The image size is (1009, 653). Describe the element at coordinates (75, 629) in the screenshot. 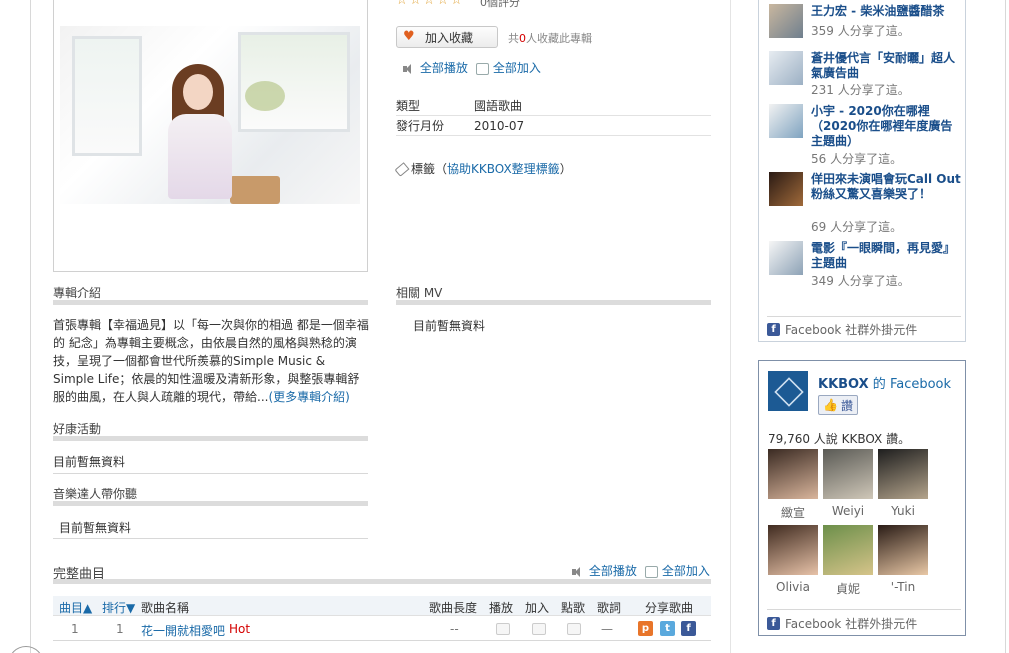

I see `track-no: 1` at that location.